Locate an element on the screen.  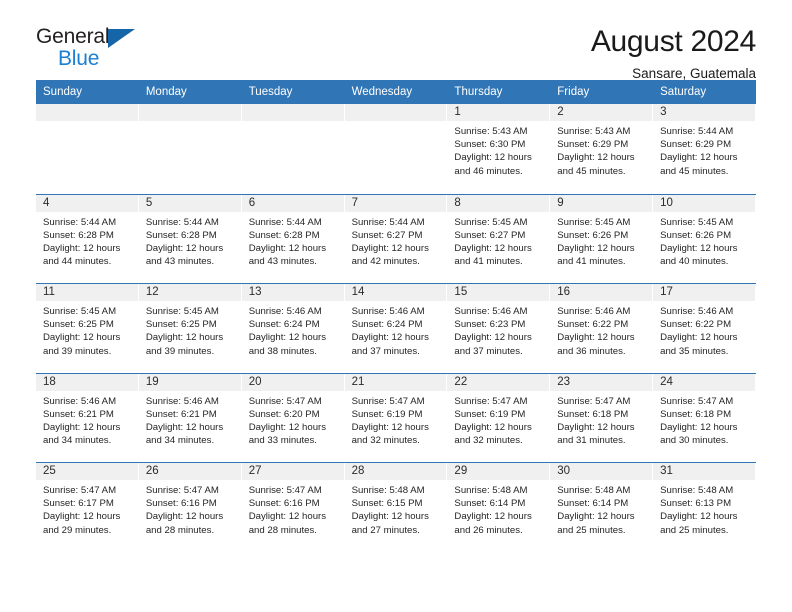
day-number: 9 is located at coordinates (601, 203).